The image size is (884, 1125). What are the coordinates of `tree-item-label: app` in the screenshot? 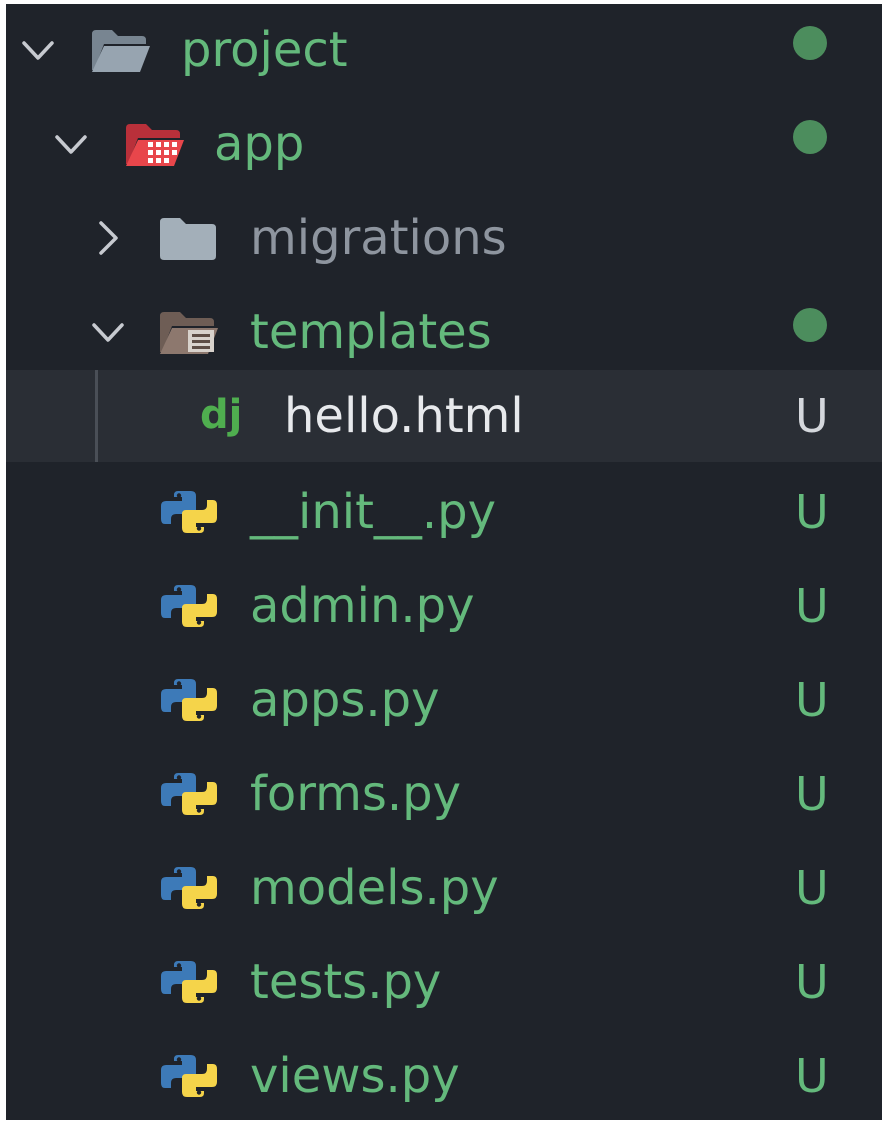 It's located at (259, 144).